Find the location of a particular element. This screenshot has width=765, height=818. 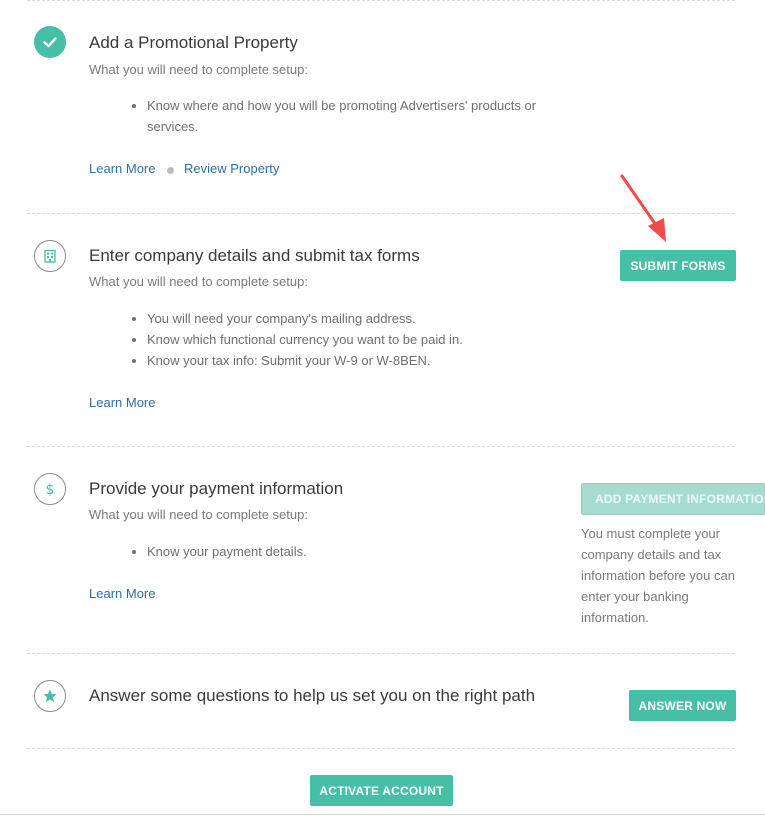

dollar-icon: $ is located at coordinates (50, 489).